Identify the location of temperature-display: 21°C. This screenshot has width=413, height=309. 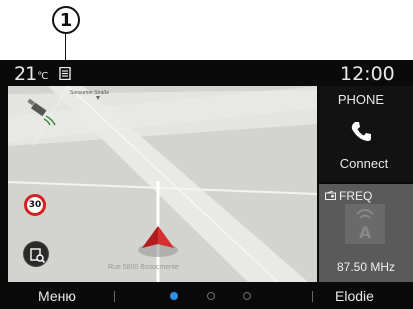
(31, 74).